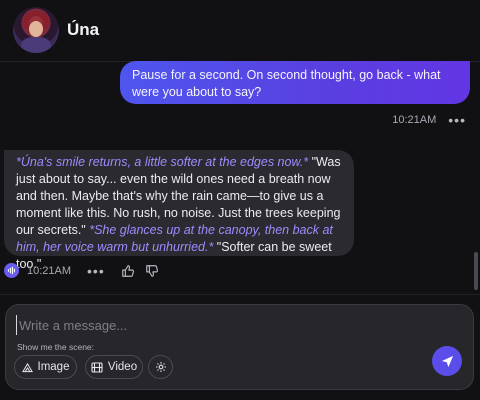  Describe the element at coordinates (476, 271) in the screenshot. I see `scrollbar-thumb` at that location.